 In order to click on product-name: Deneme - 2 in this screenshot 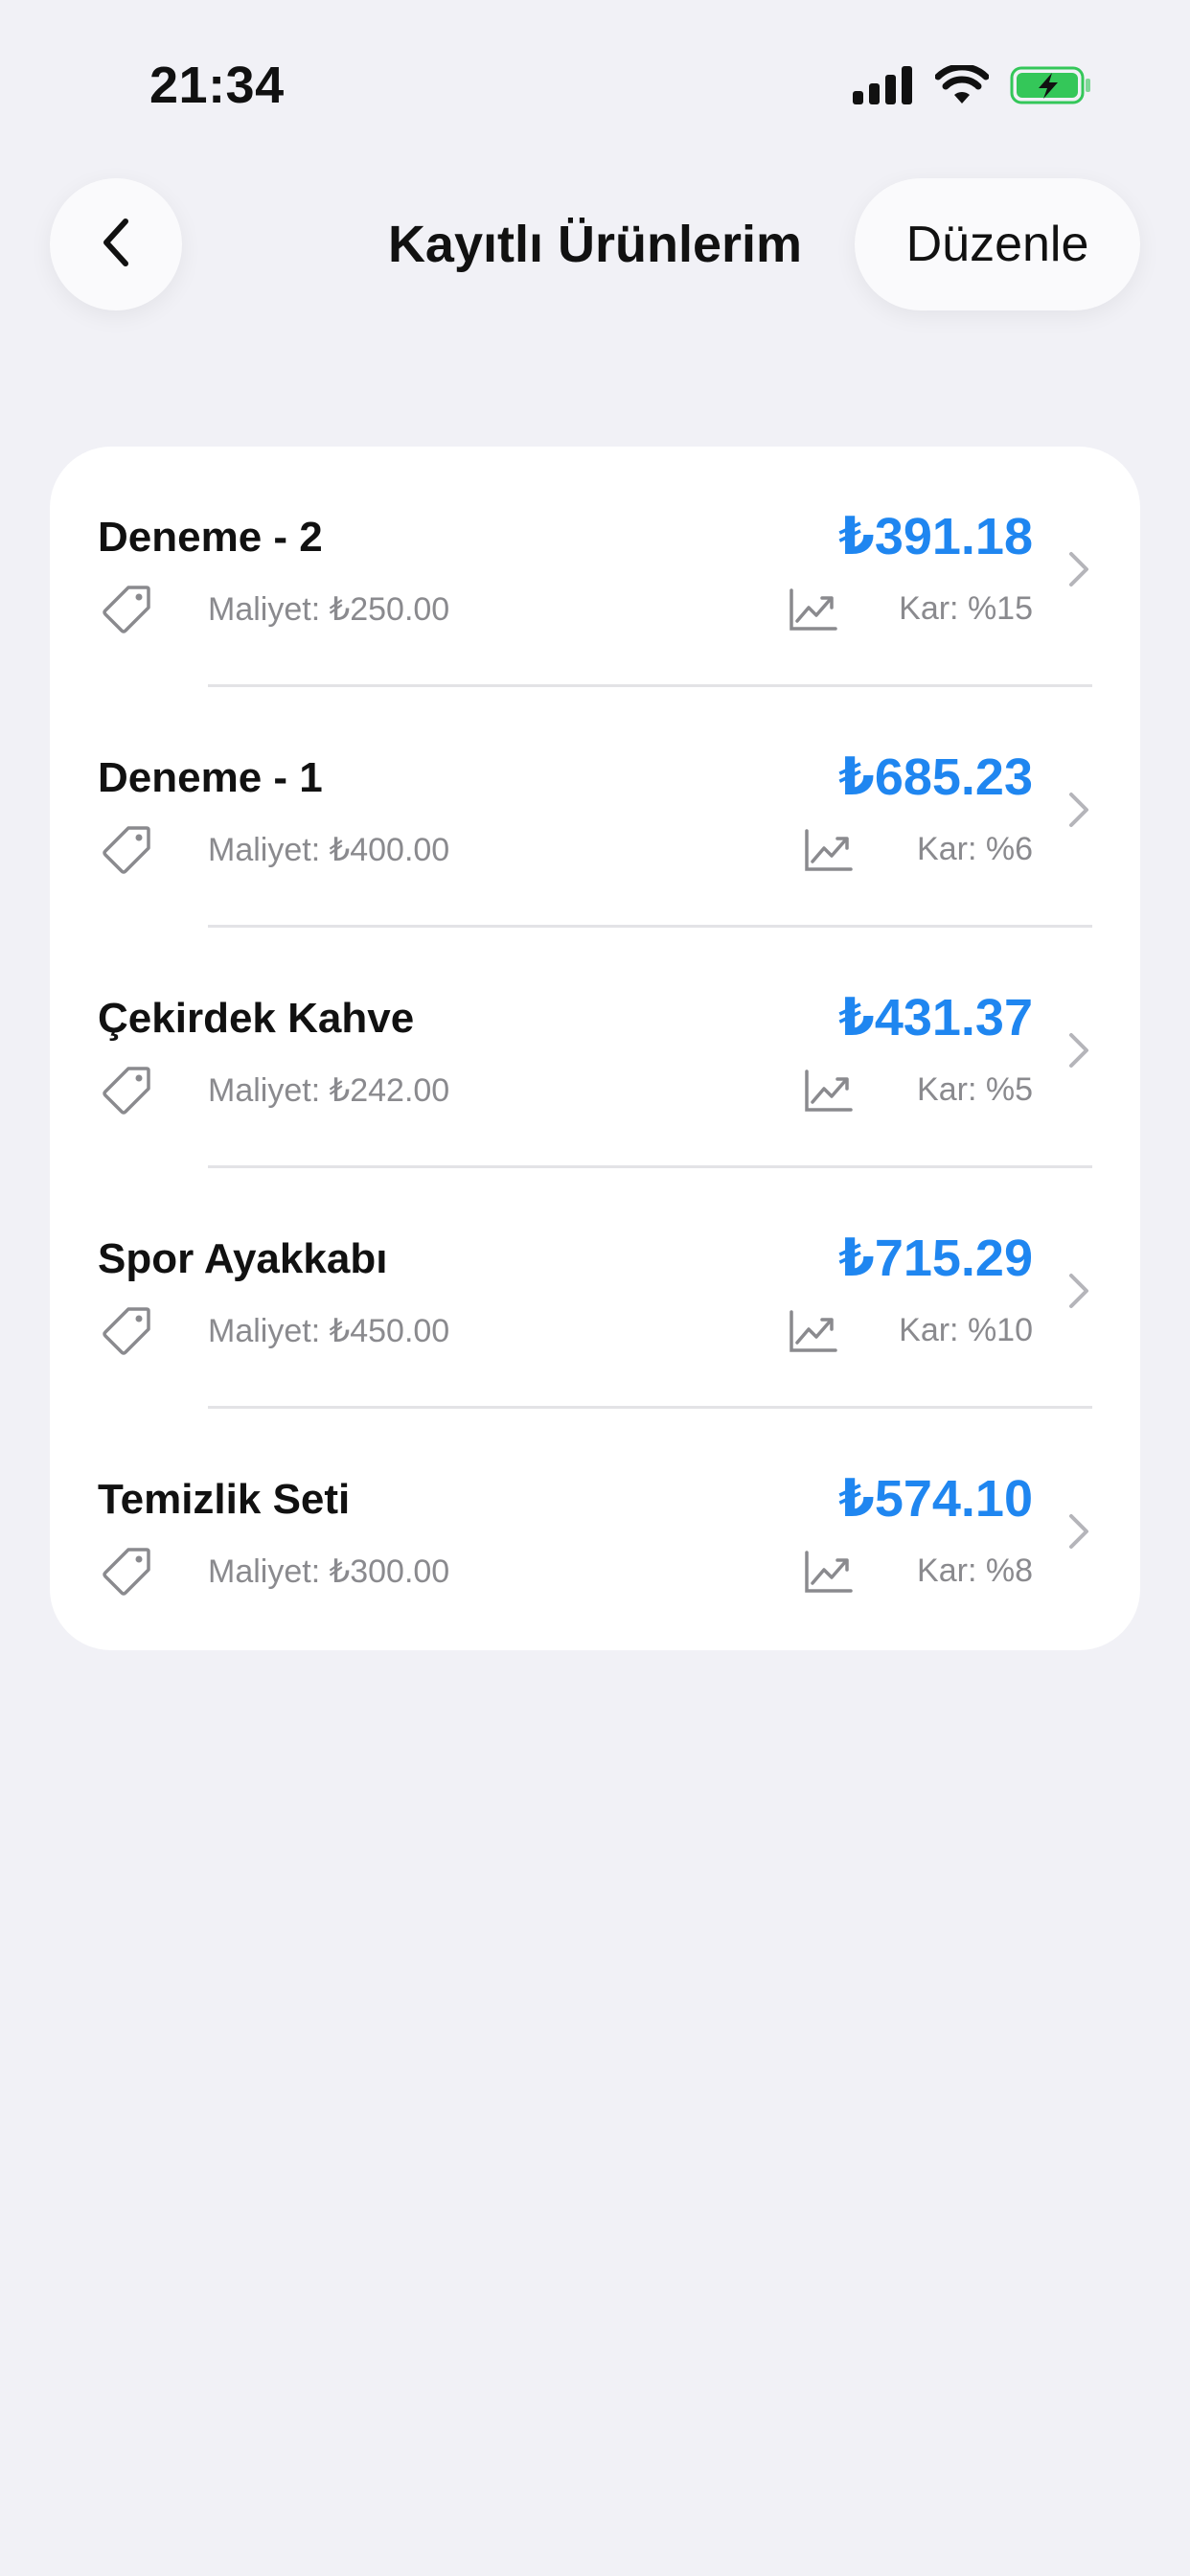, I will do `click(210, 537)`.